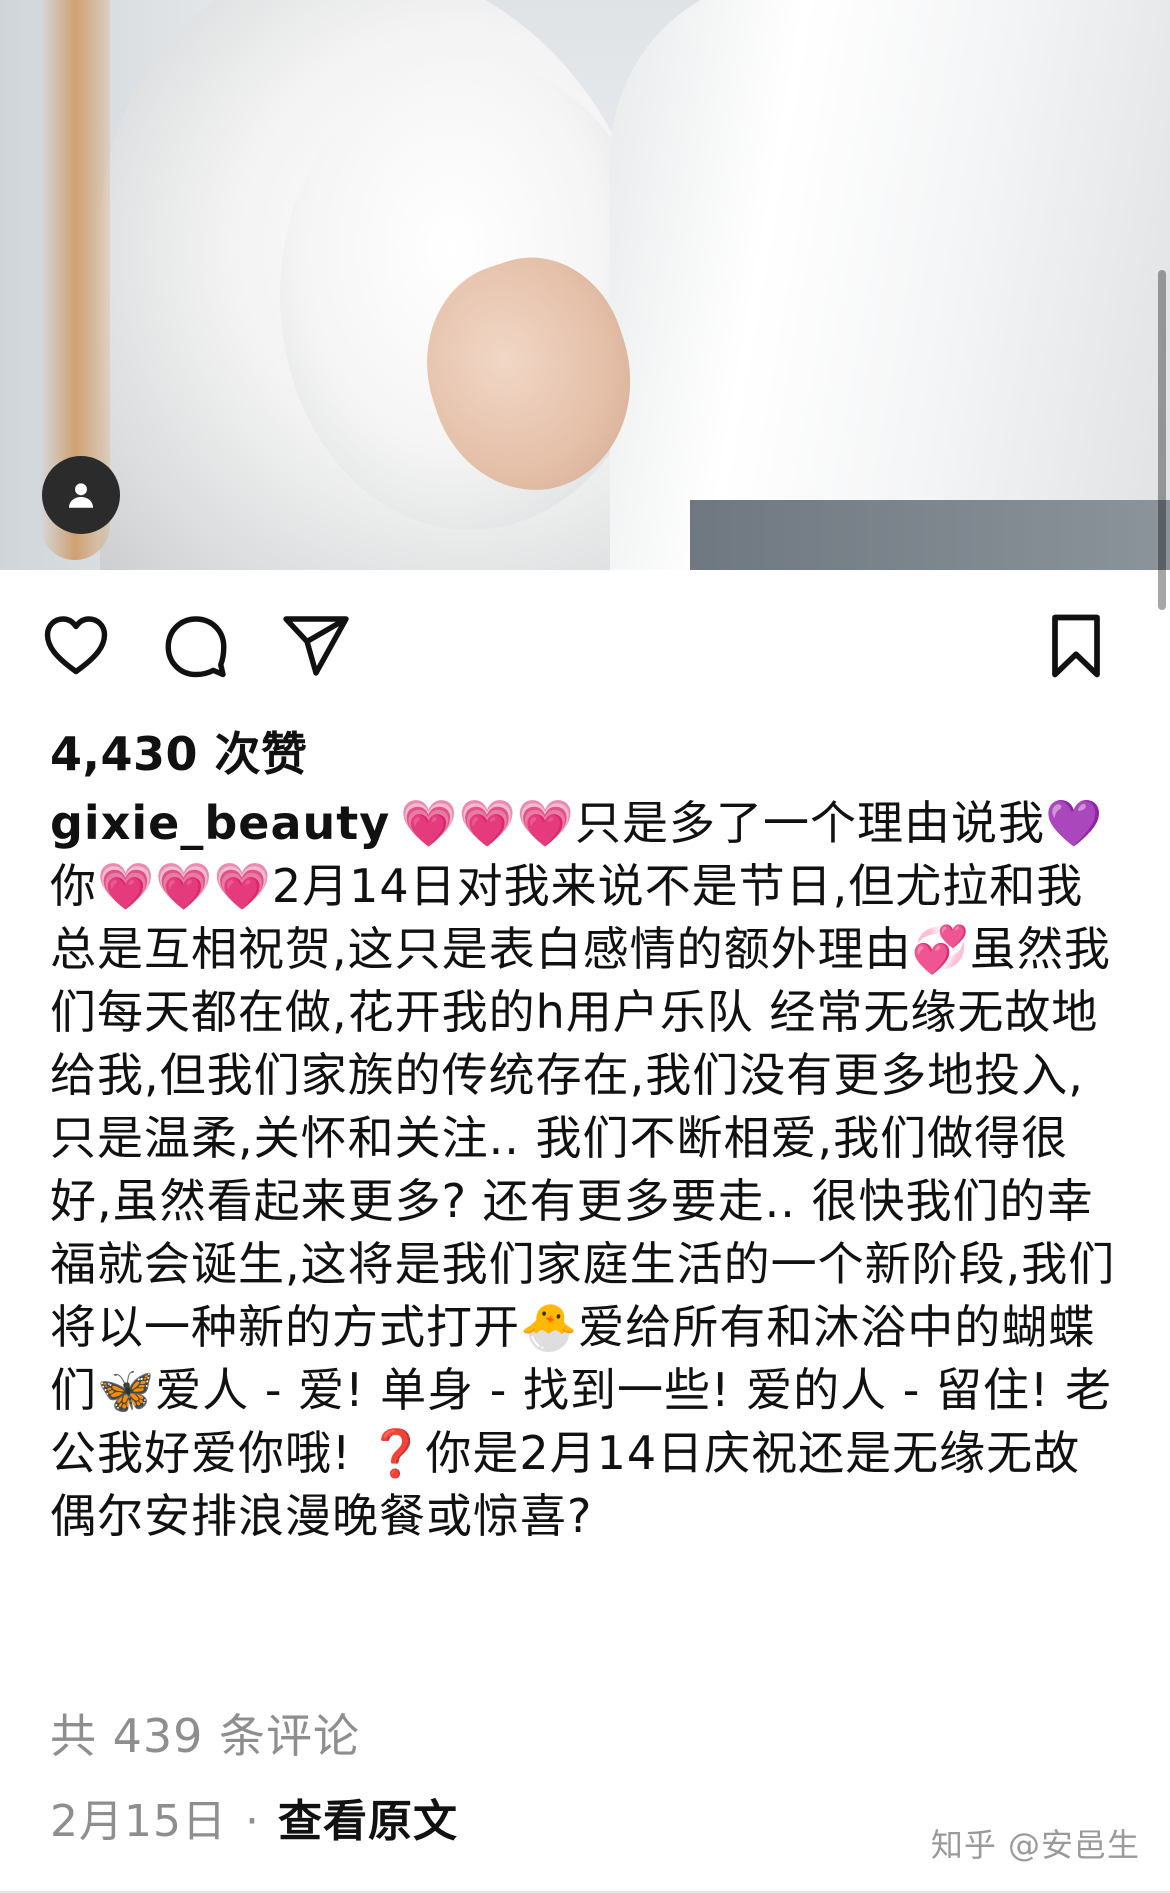 Image resolution: width=1170 pixels, height=1893 pixels. Describe the element at coordinates (890, 285) in the screenshot. I see `photo-shirt` at that location.